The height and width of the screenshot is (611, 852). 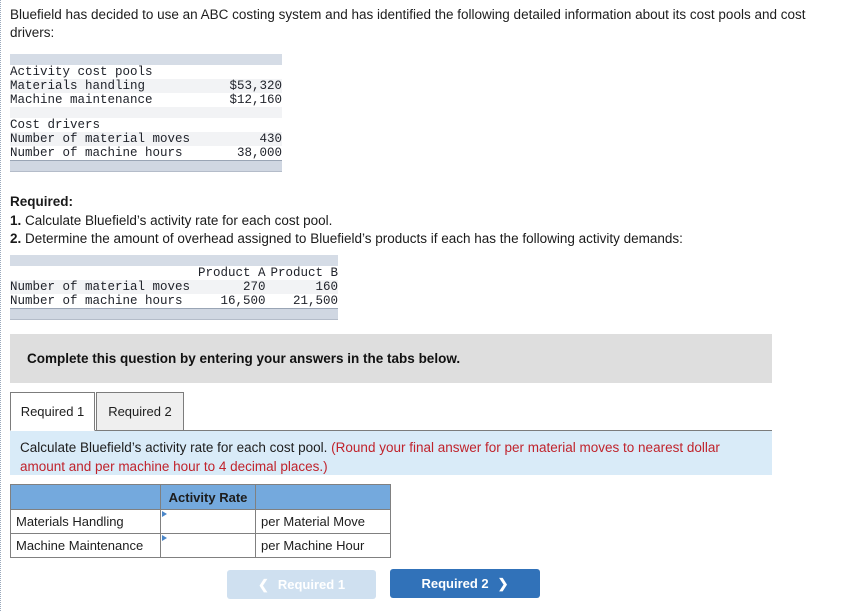 I want to click on row-value-product-b: 160, so click(x=301, y=287).